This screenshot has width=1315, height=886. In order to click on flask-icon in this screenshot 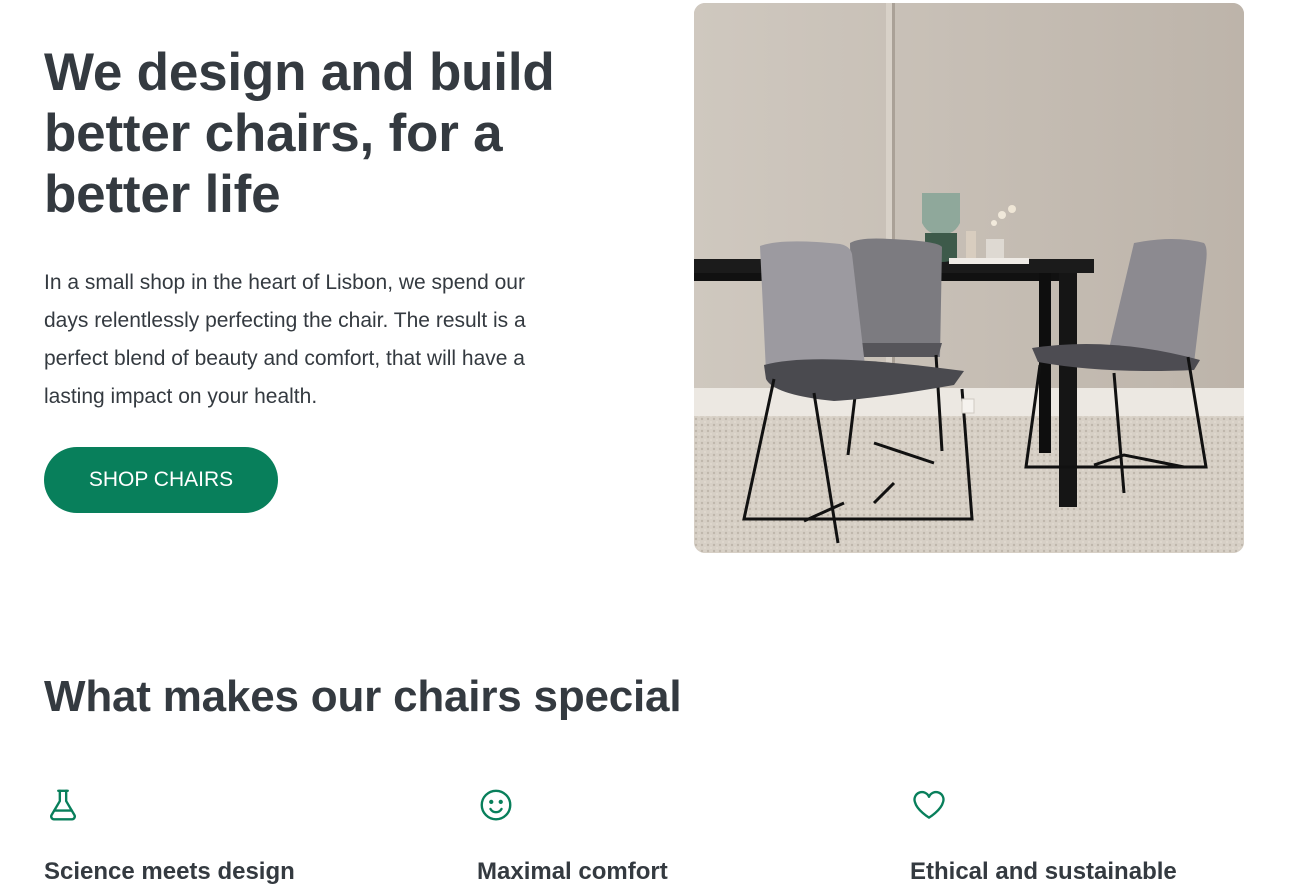, I will do `click(63, 805)`.